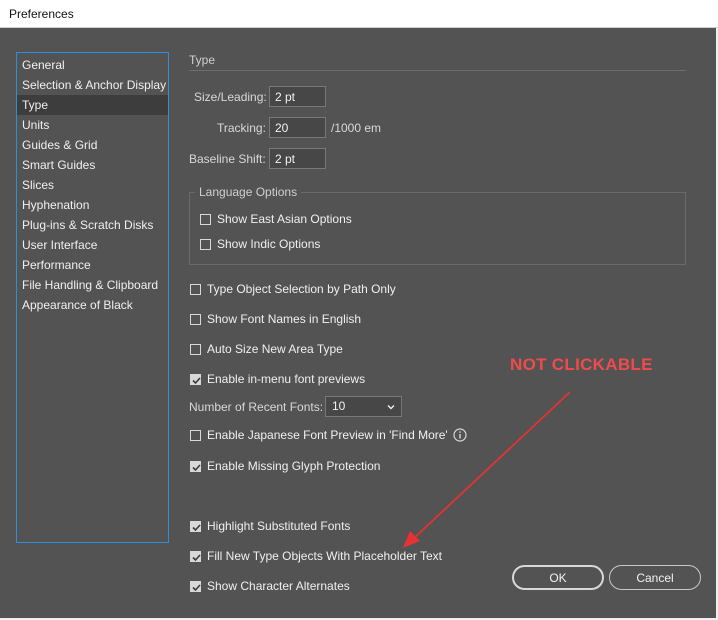 This screenshot has width=718, height=620. Describe the element at coordinates (284, 219) in the screenshot. I see `show-east-asian-options-label: Show East Asian Options` at that location.